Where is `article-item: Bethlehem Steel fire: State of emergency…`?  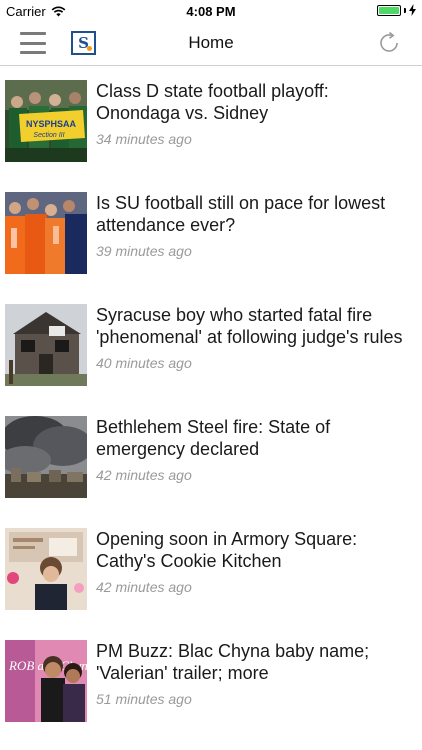
article-item: Bethlehem Steel fire: State of emergency… is located at coordinates (211, 458).